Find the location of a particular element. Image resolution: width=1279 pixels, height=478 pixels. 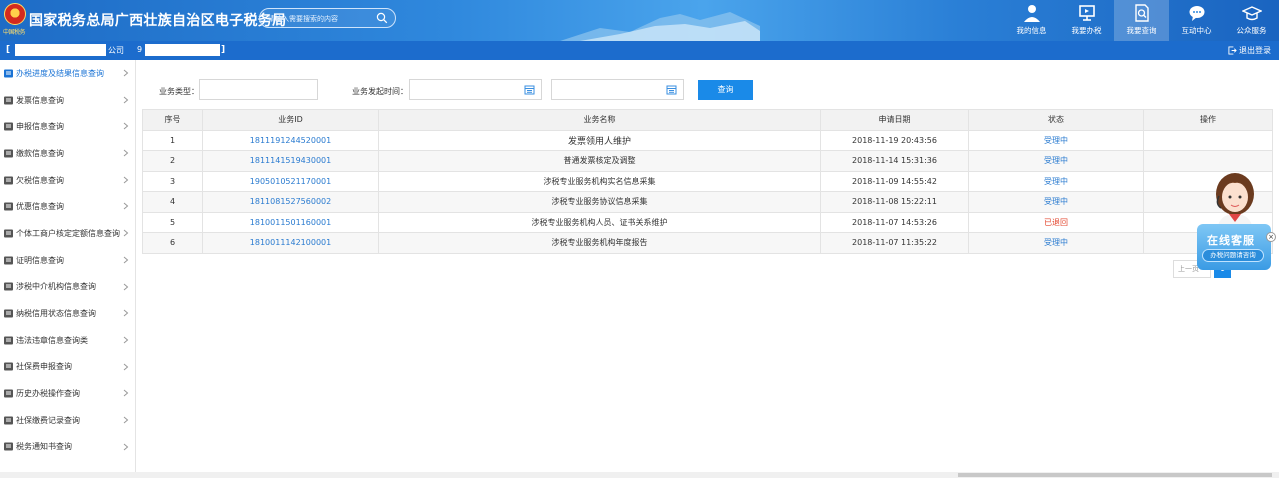

progress-icon is located at coordinates (8, 73).